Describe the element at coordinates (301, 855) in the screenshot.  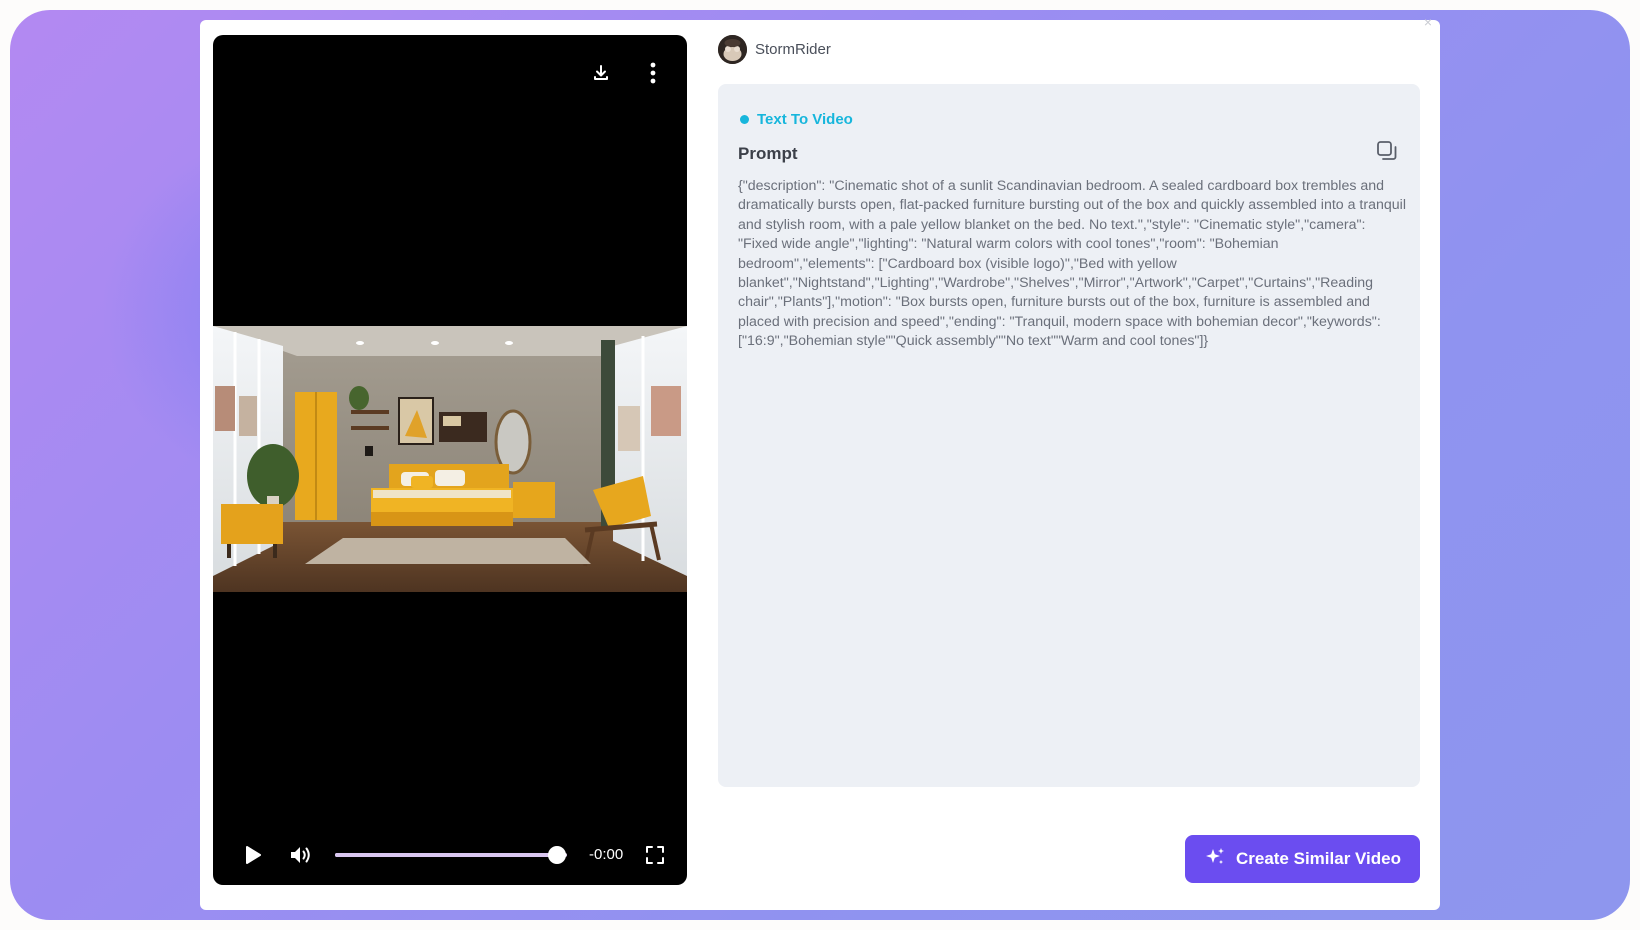
I see `volume-icon` at that location.